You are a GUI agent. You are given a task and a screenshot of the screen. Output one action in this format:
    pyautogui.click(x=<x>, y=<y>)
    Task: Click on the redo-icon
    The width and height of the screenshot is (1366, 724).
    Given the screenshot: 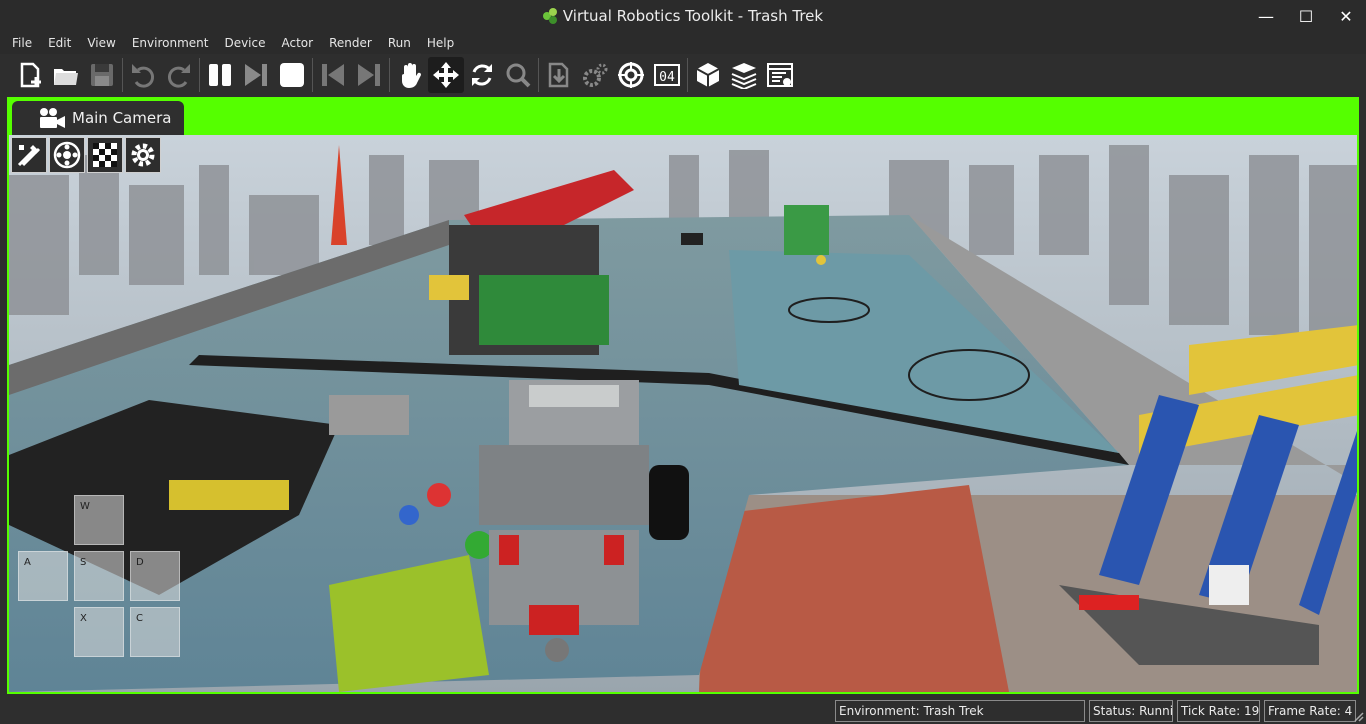 What is the action you would take?
    pyautogui.click(x=179, y=76)
    